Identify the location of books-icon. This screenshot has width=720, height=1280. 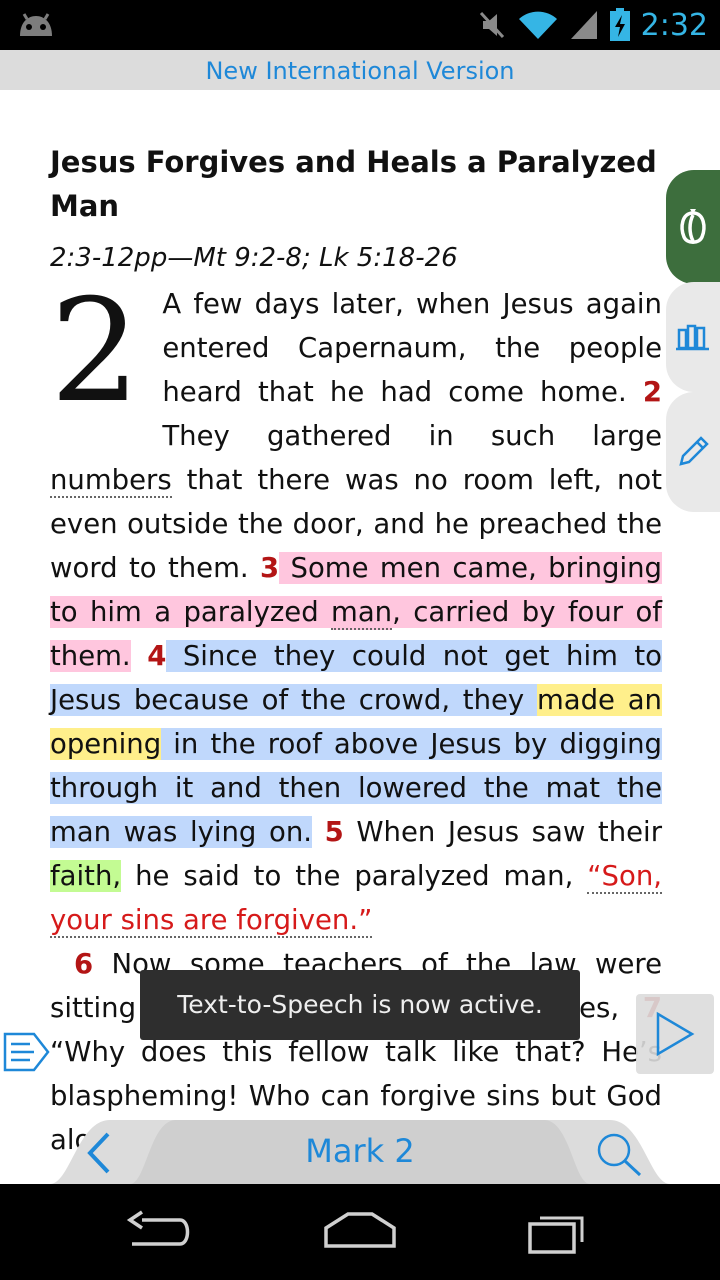
(692, 337).